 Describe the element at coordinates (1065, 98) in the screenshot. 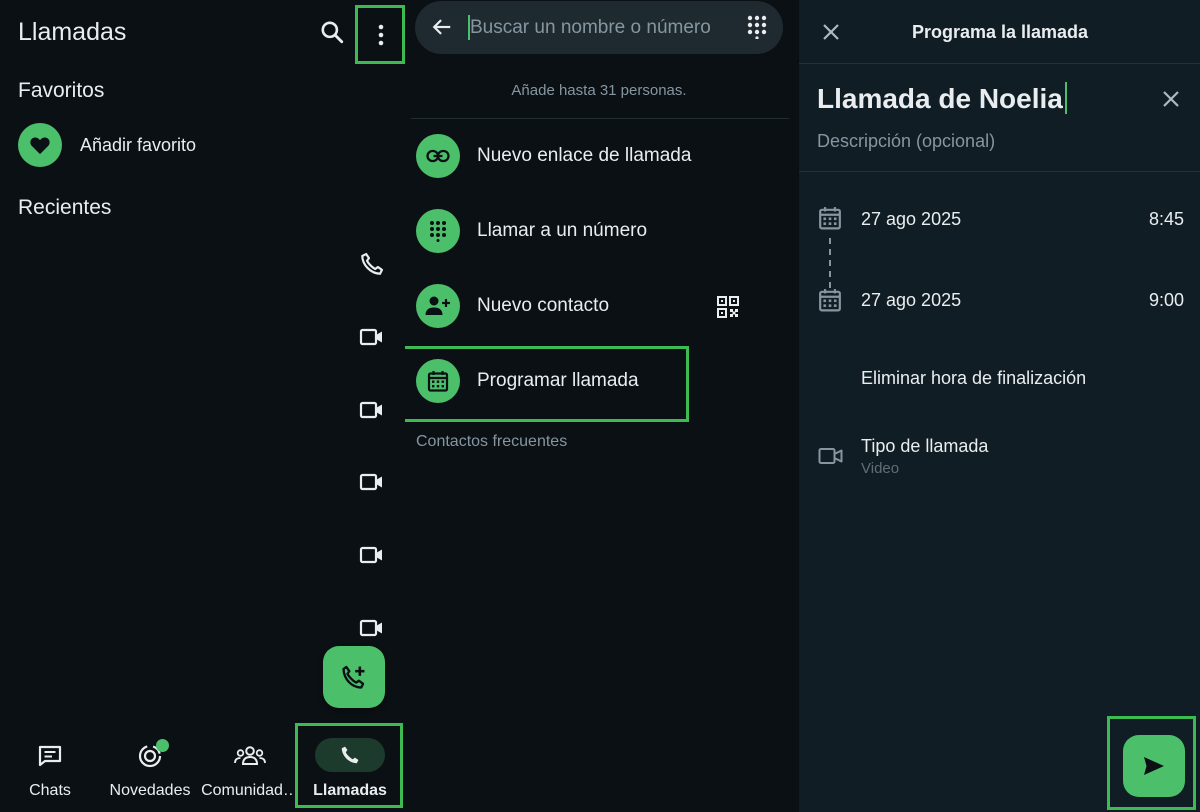

I see `text-cursor` at that location.